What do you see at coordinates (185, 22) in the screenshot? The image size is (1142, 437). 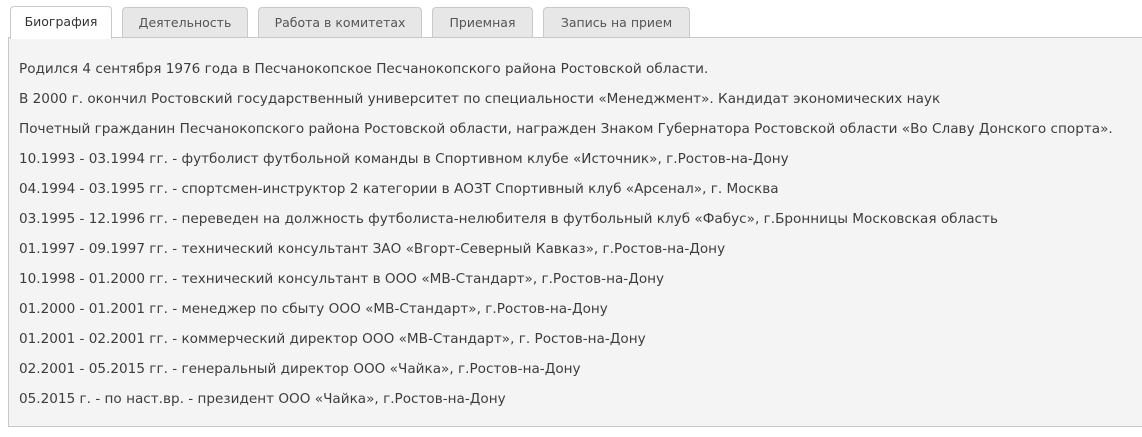 I see `tab-activity: Деятельность` at bounding box center [185, 22].